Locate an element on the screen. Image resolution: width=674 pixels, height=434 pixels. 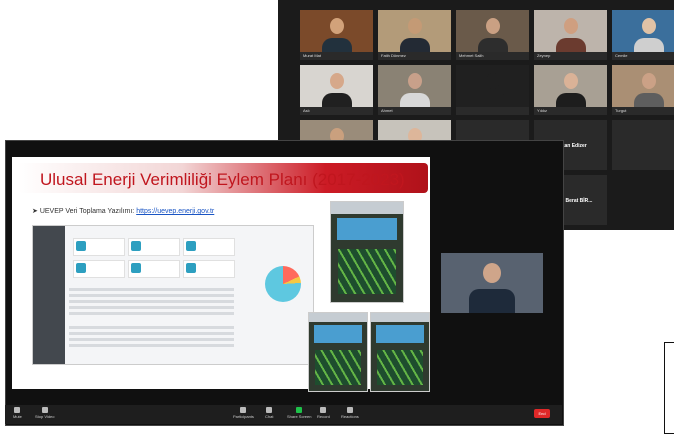
participant-tile: Zeynep is located at coordinates (570, 35).